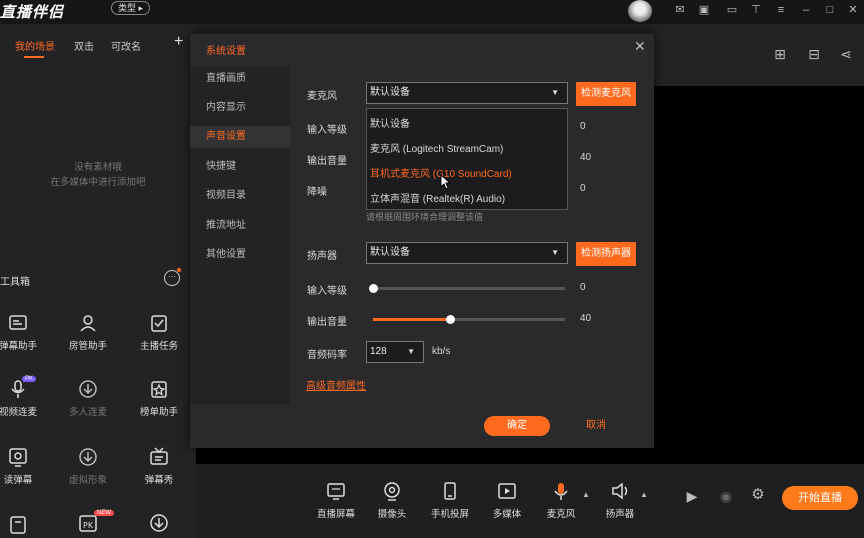 This screenshot has width=864, height=538. What do you see at coordinates (159, 456) in the screenshot?
I see `tv-icon` at bounding box center [159, 456].